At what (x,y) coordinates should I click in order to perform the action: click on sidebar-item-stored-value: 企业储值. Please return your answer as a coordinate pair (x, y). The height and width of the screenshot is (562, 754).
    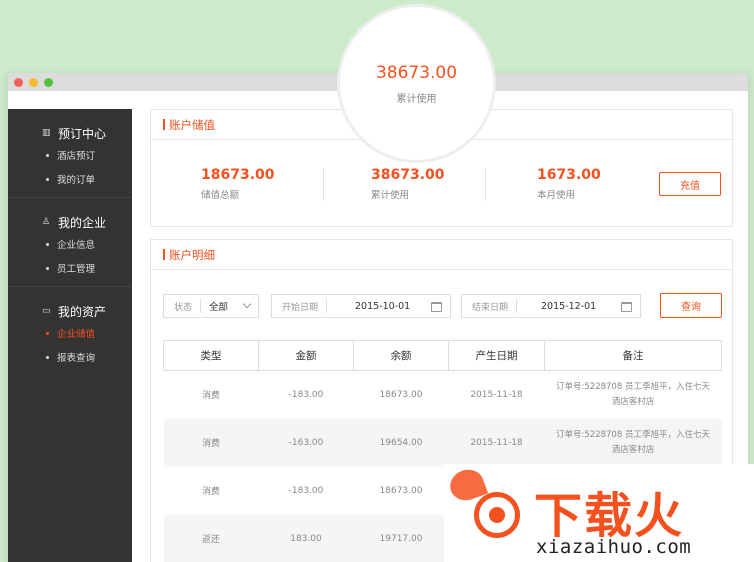
    Looking at the image, I should click on (70, 333).